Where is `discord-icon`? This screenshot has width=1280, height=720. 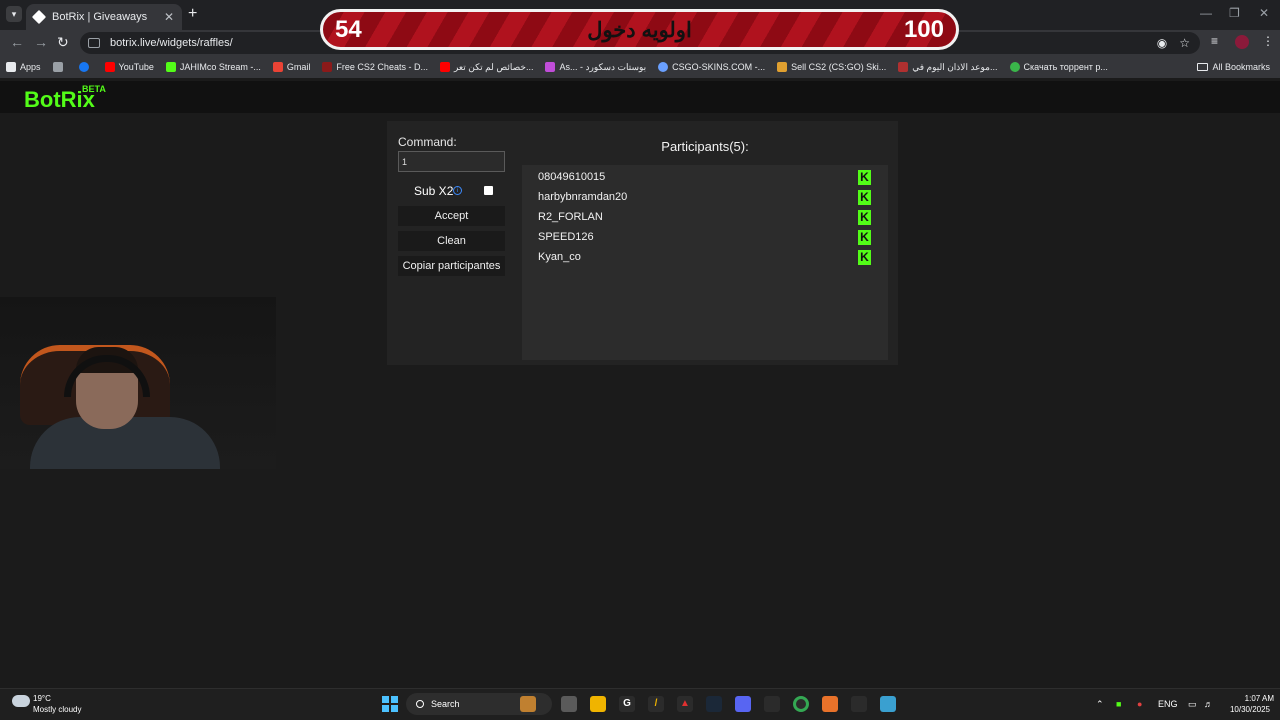
discord-icon is located at coordinates (743, 704).